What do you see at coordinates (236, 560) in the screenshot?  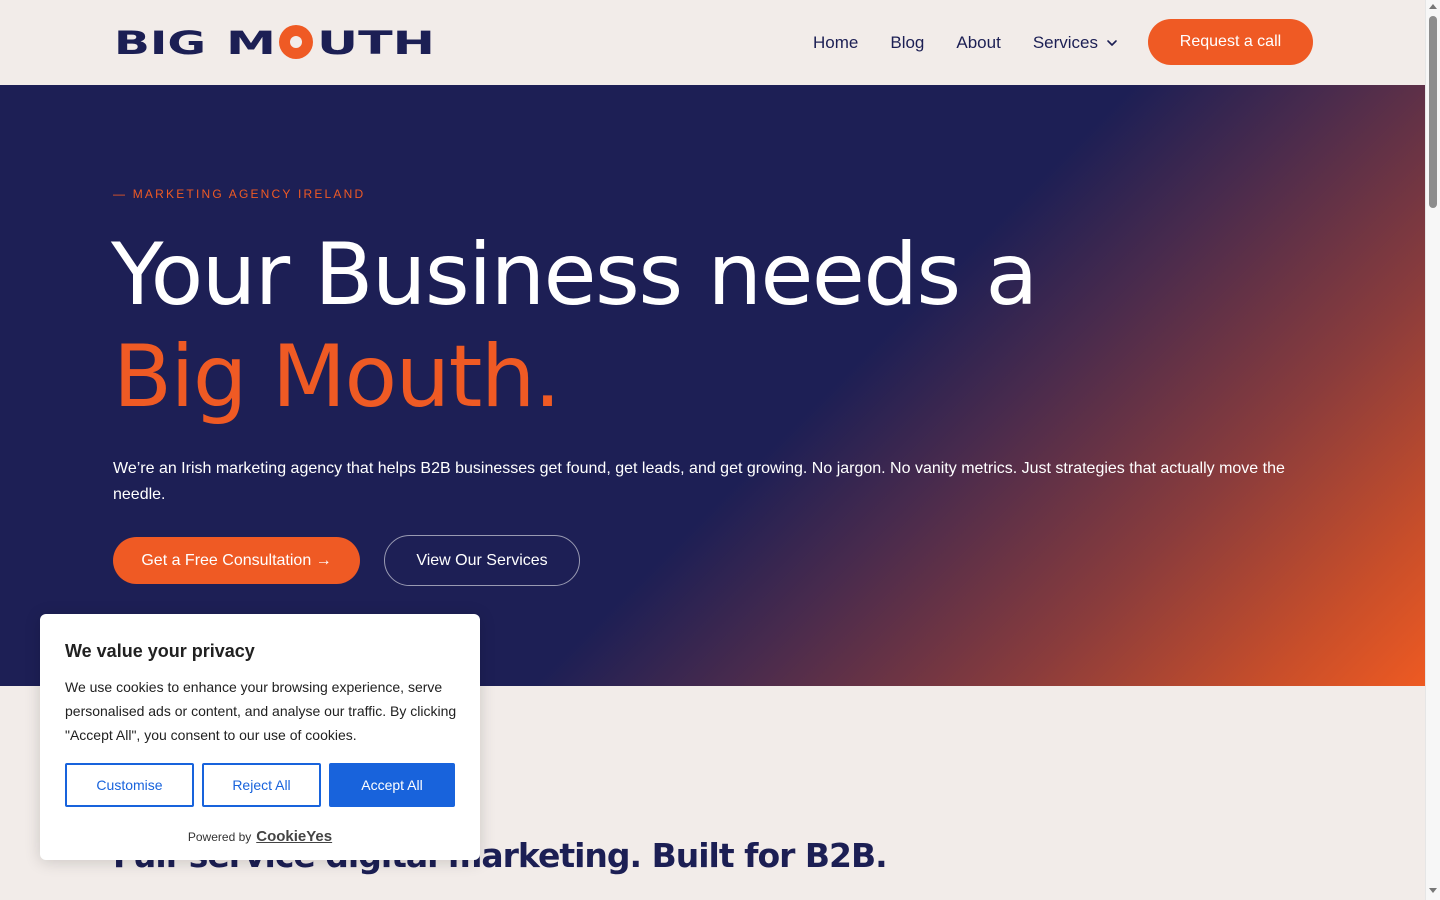 I see `free-consultation-button: Get a Free Consultation →` at bounding box center [236, 560].